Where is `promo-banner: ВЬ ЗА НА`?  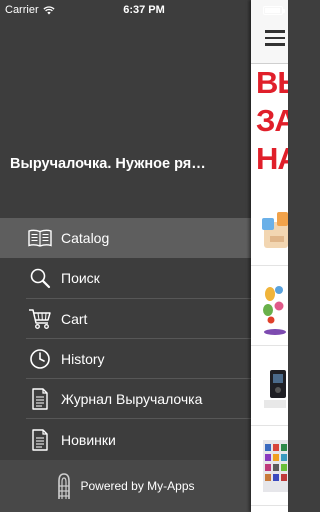 promo-banner: ВЬ ЗА НА is located at coordinates (269, 125).